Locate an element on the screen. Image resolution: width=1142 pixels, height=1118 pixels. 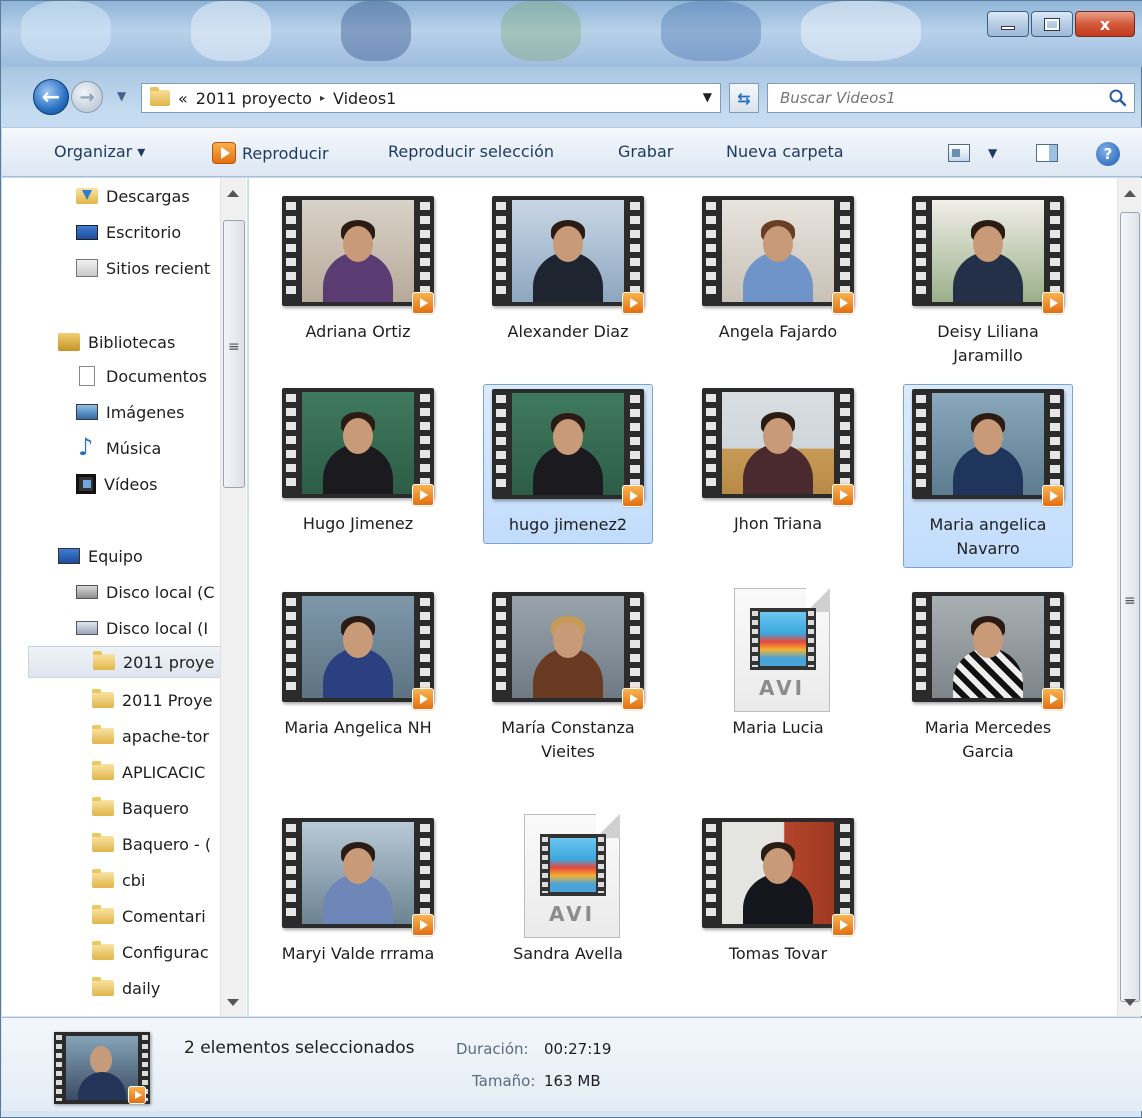
breadcrumb-videos1: Videos1 is located at coordinates (364, 98).